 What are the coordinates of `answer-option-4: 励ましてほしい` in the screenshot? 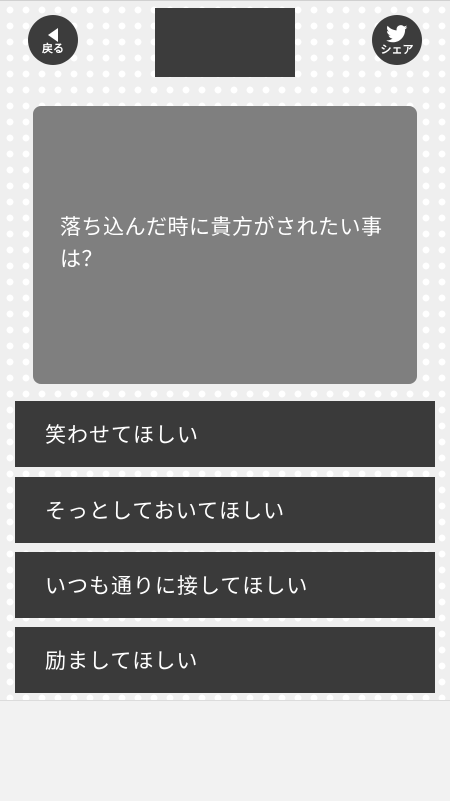 It's located at (225, 660).